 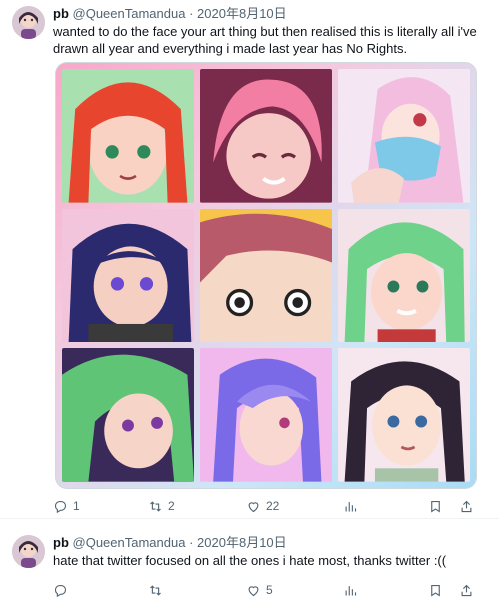 I want to click on tweet-actions: 5, so click(x=270, y=590).